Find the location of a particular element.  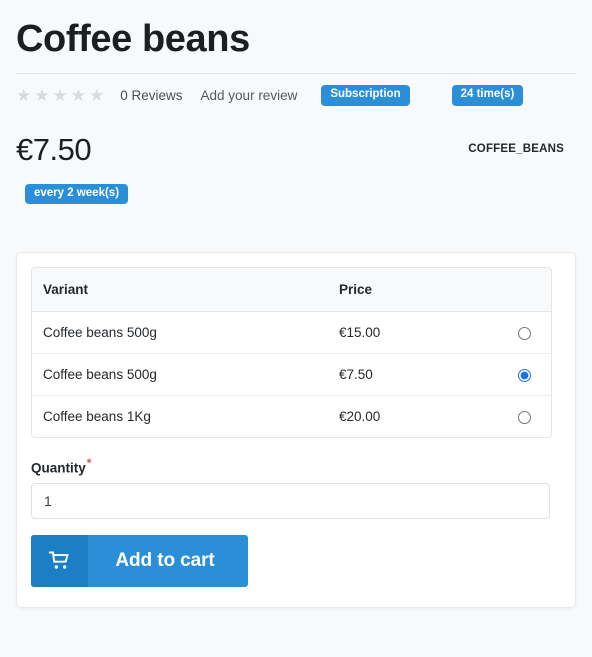

variant-price: €20.00 is located at coordinates (413, 417).